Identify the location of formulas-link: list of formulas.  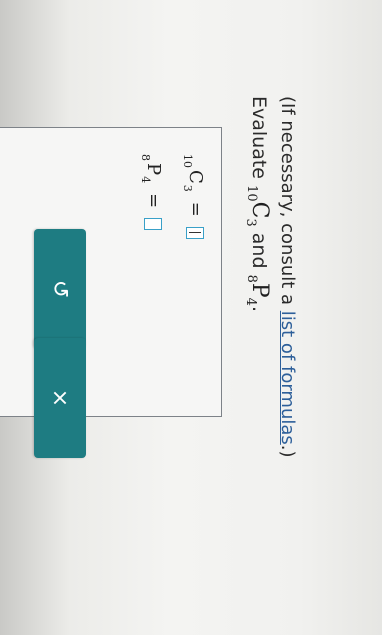
(287, 378).